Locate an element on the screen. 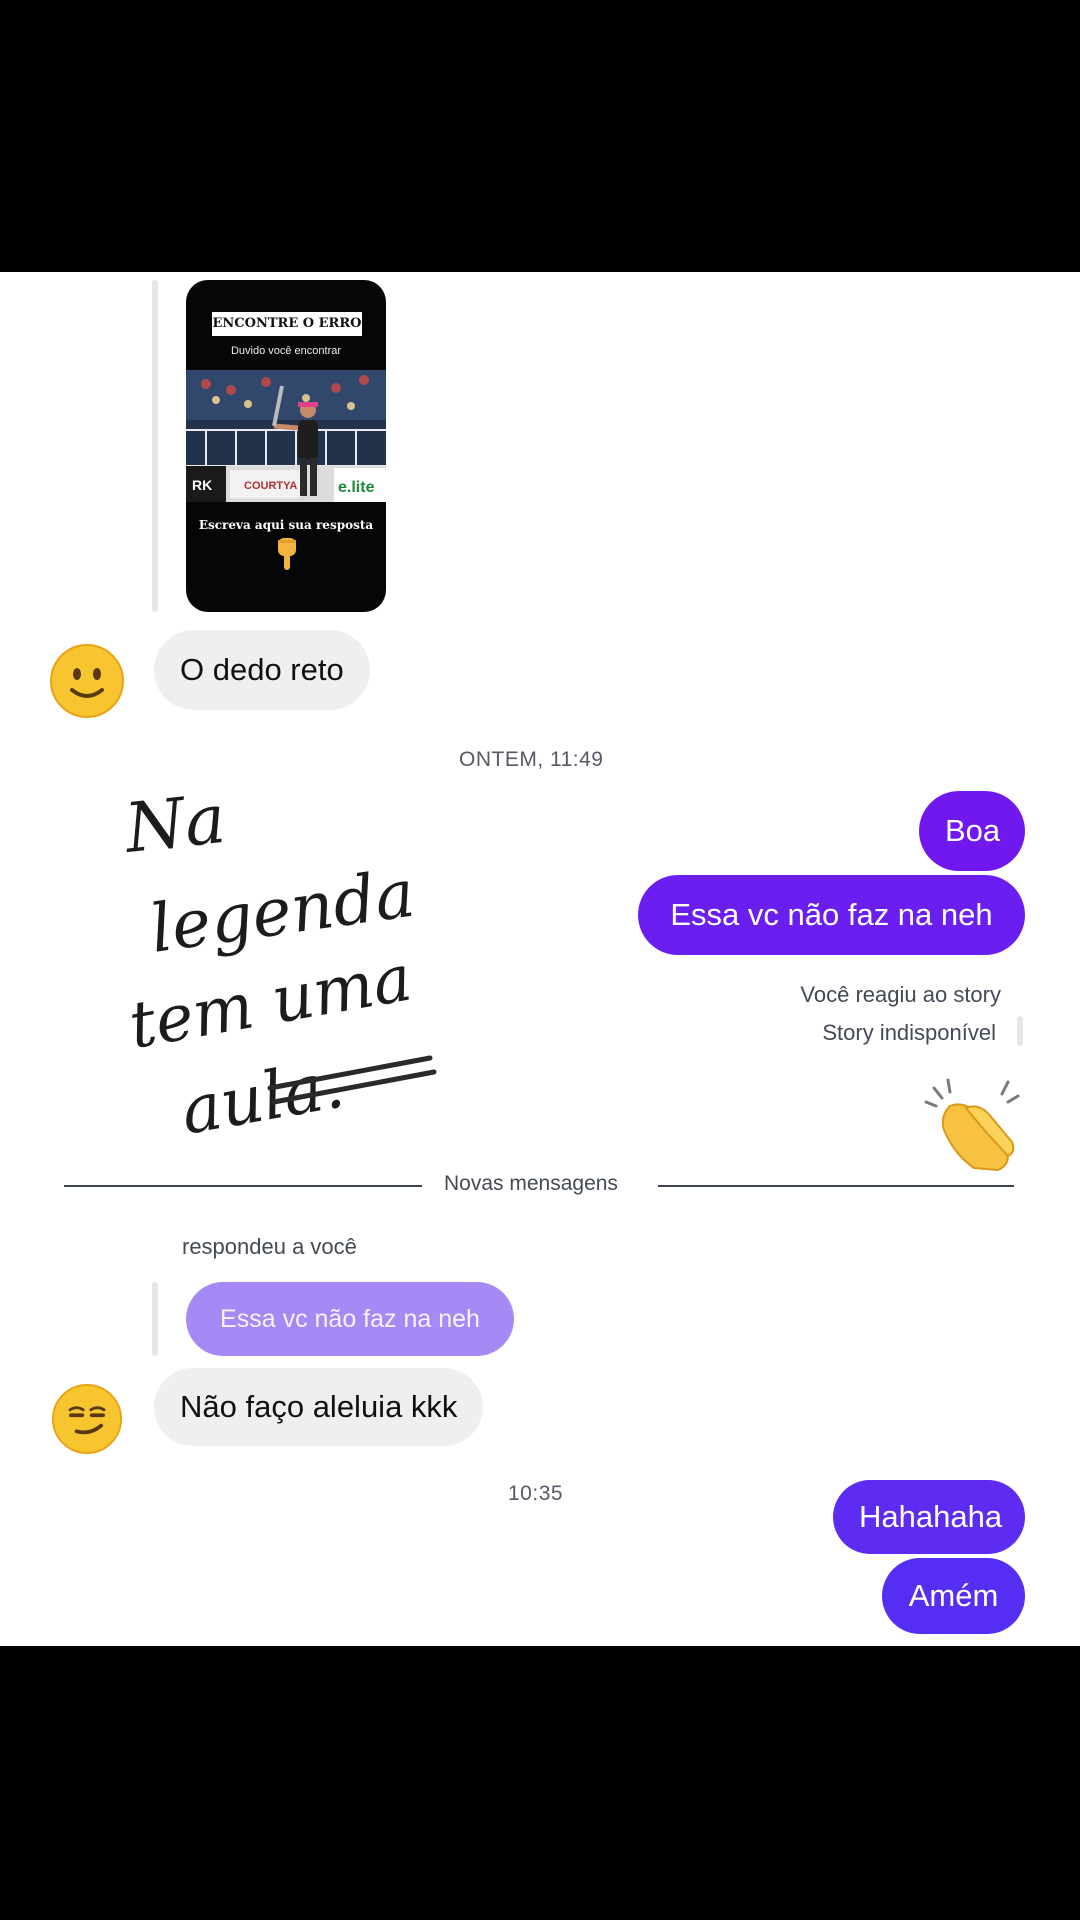  incoming-message: O dedo reto is located at coordinates (262, 670).